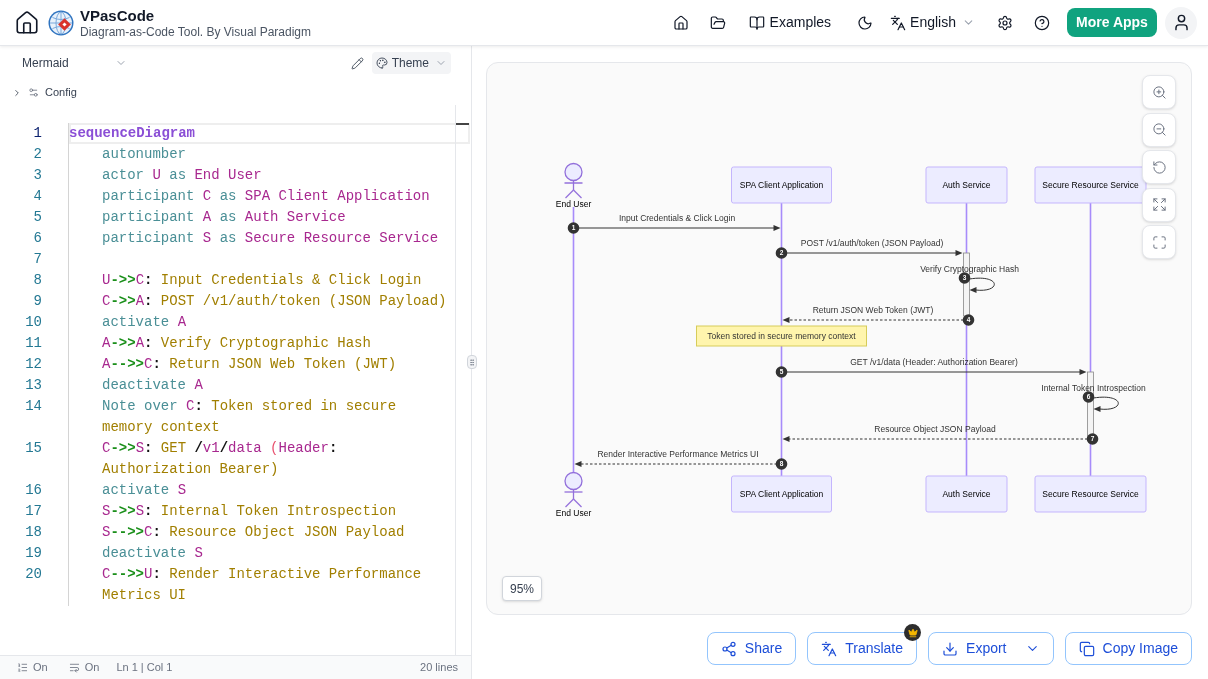 Image resolution: width=1208 pixels, height=679 pixels. Describe the element at coordinates (862, 648) in the screenshot. I see `translate-button: Translate` at that location.